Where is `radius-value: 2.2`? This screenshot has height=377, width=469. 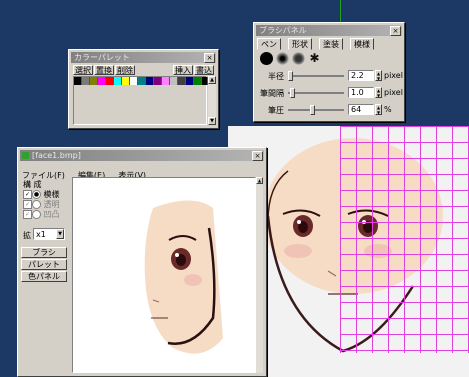
radius-value: 2.2 is located at coordinates (361, 75).